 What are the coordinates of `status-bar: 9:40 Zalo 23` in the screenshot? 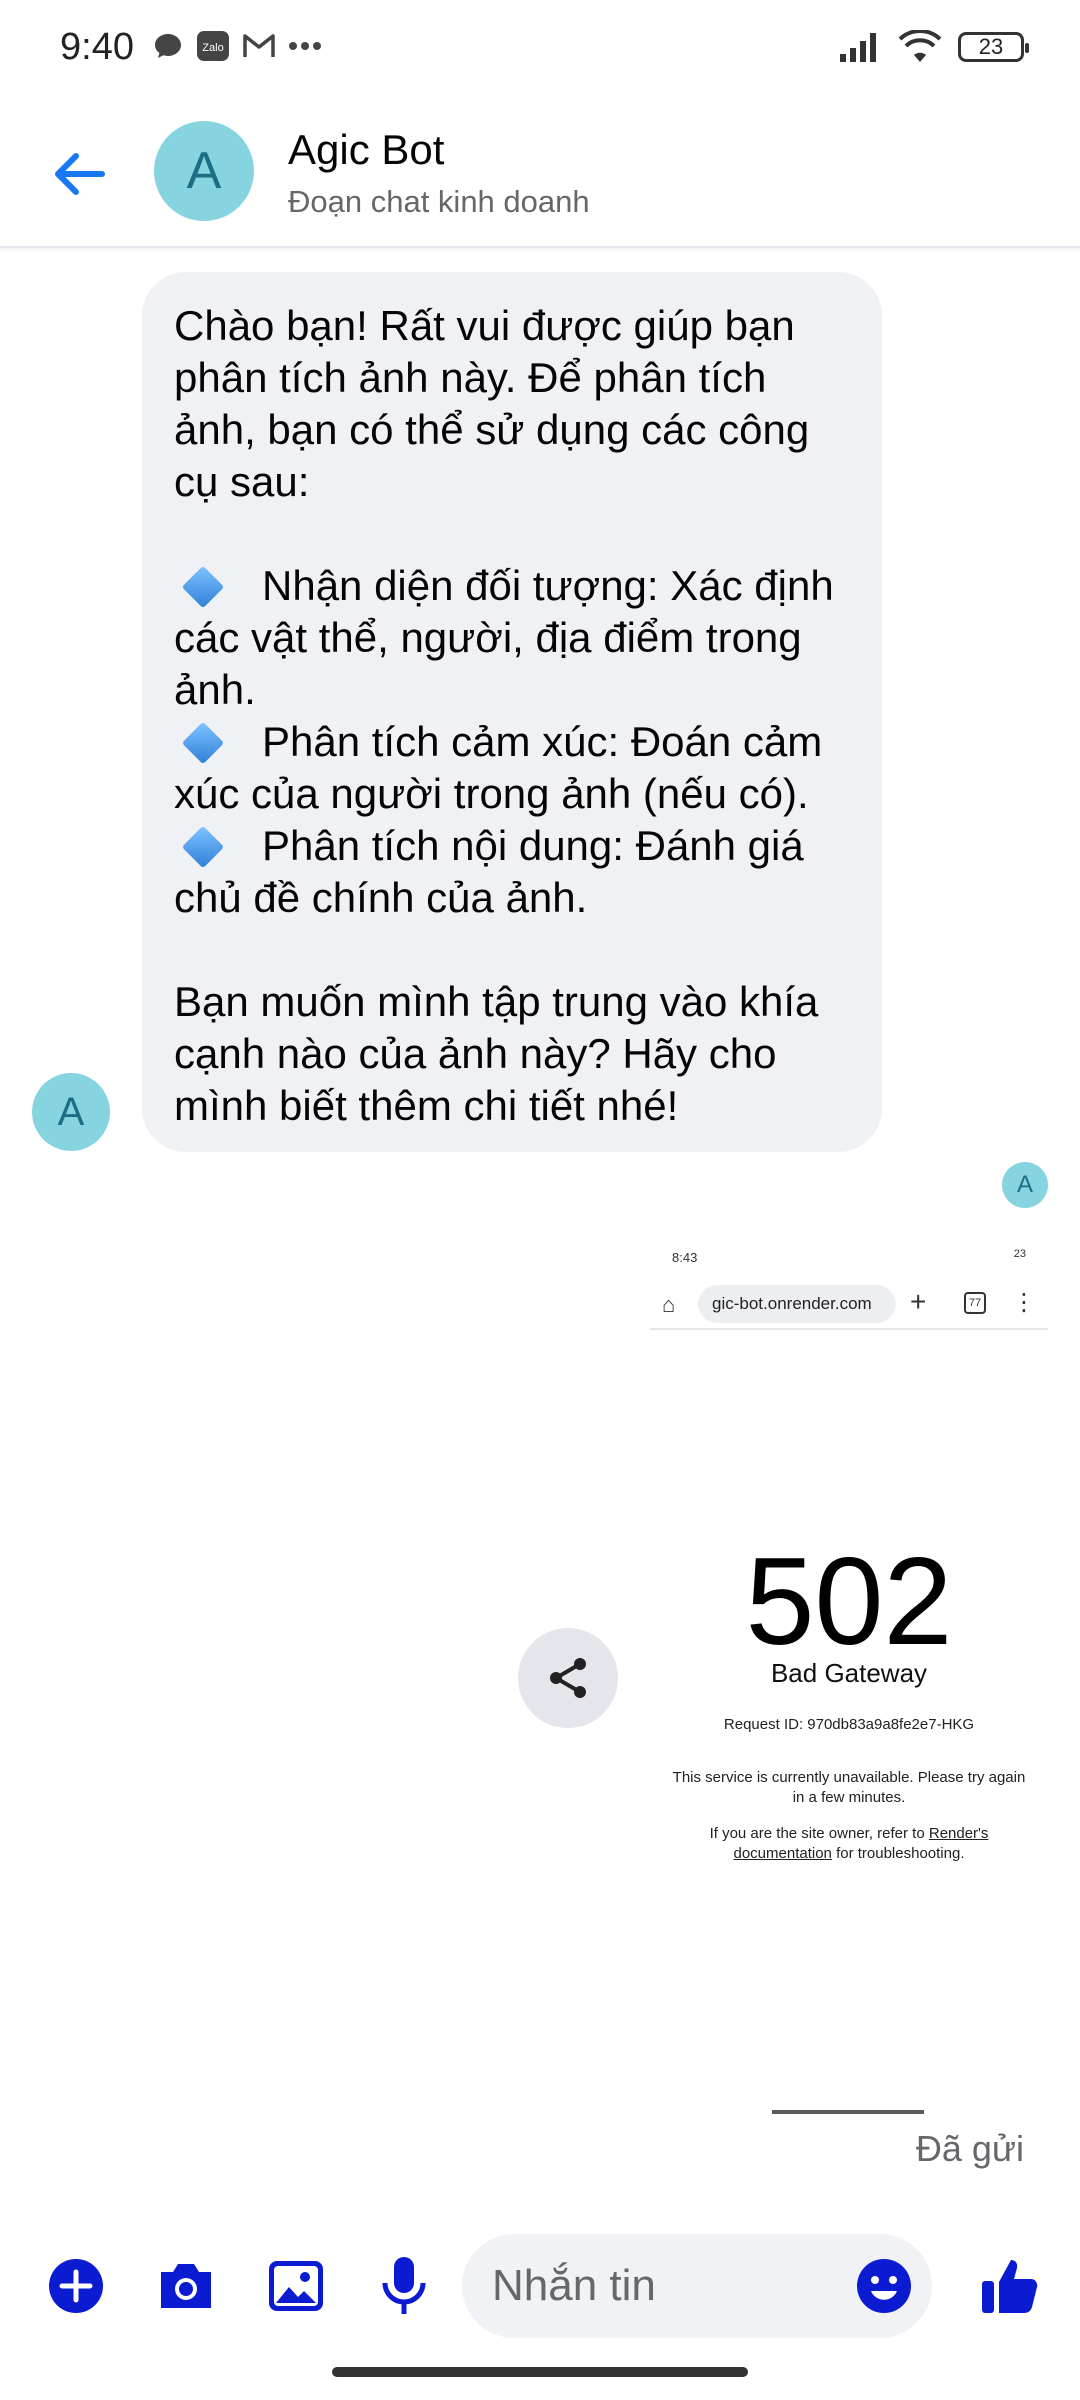 It's located at (540, 50).